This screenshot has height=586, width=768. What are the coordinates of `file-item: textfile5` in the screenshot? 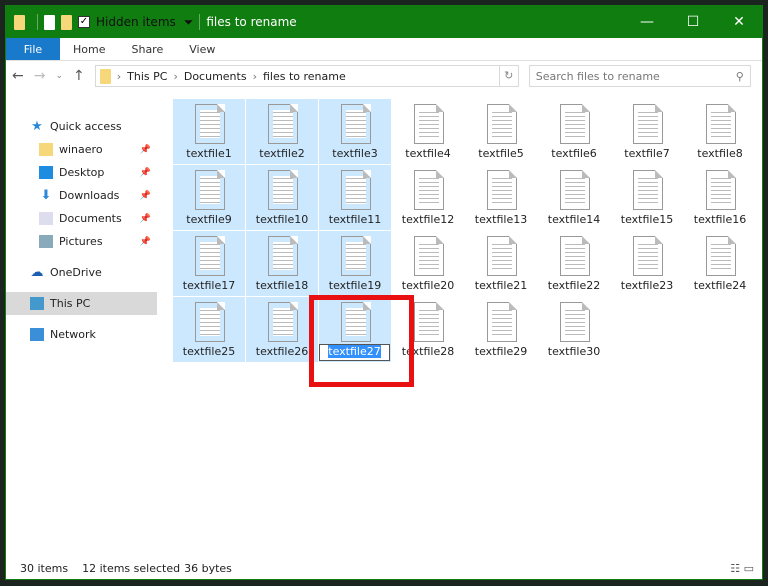 It's located at (501, 131).